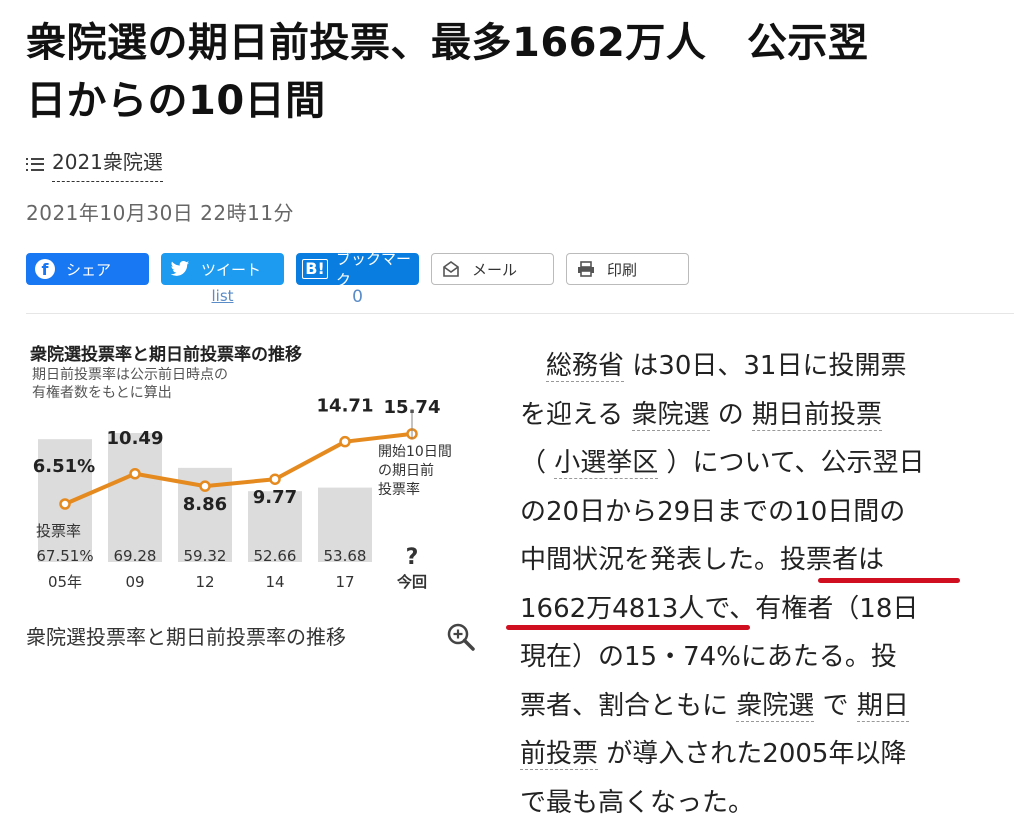  Describe the element at coordinates (135, 556) in the screenshot. I see `turnout-rate-label: 69.28` at that location.